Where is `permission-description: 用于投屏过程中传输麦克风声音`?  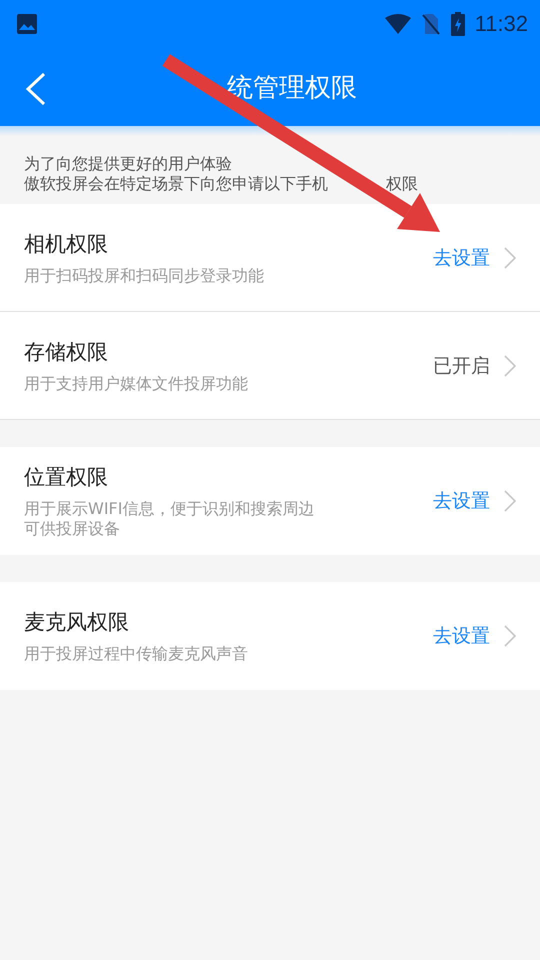
permission-description: 用于投屏过程中传输麦克风声音 is located at coordinates (136, 654).